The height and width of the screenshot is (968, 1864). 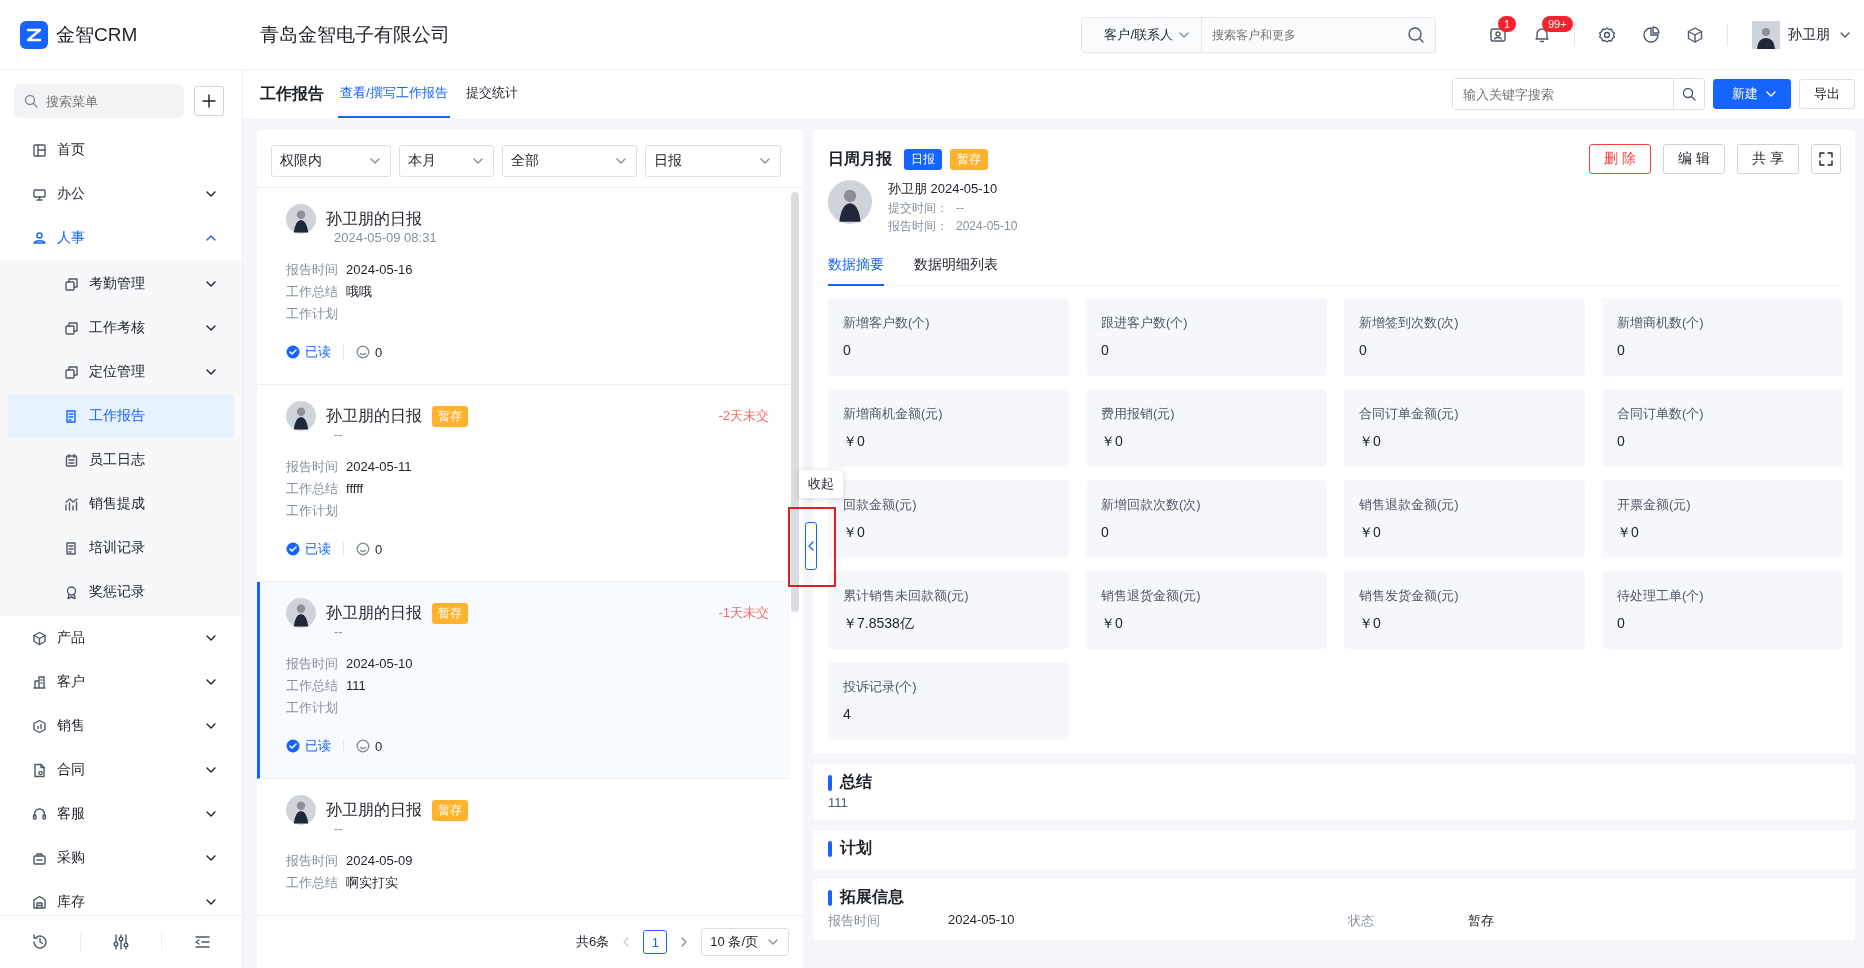 I want to click on field-value: 啊实打实, so click(x=372, y=883).